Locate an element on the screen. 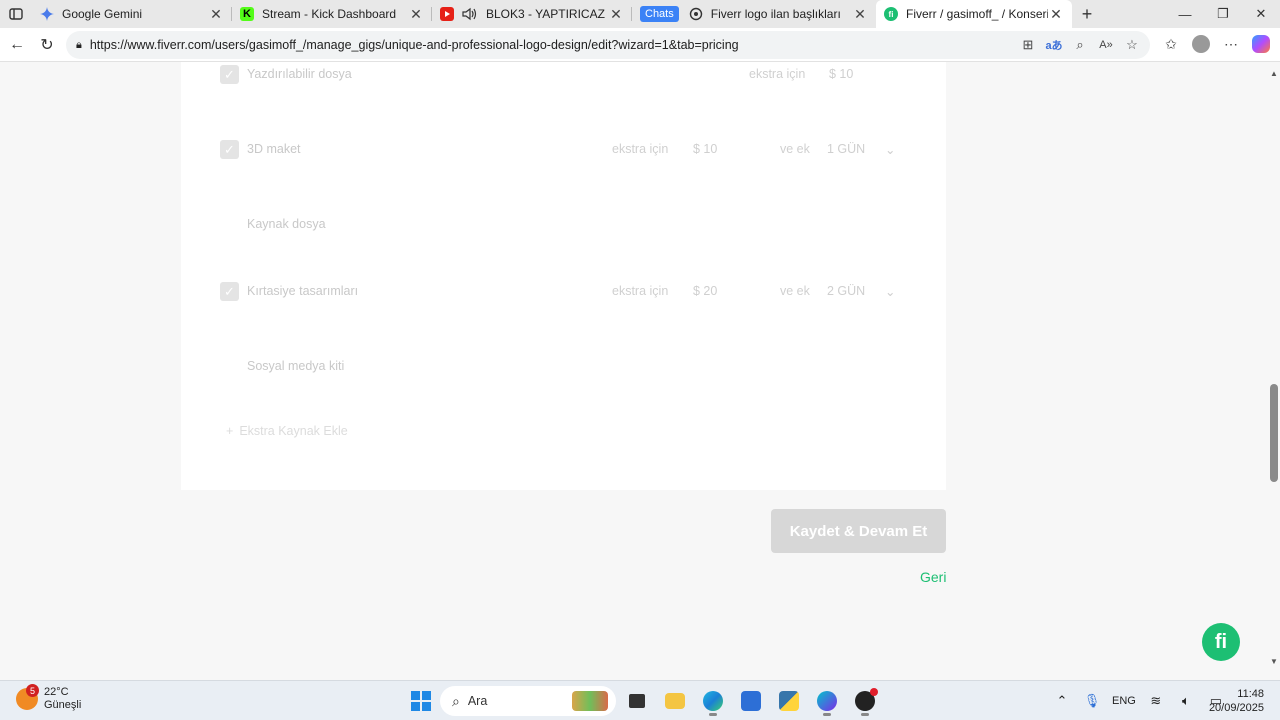  tab-kick-dashboard: K Stream - Kick Dashboard ✕ is located at coordinates (332, 14).